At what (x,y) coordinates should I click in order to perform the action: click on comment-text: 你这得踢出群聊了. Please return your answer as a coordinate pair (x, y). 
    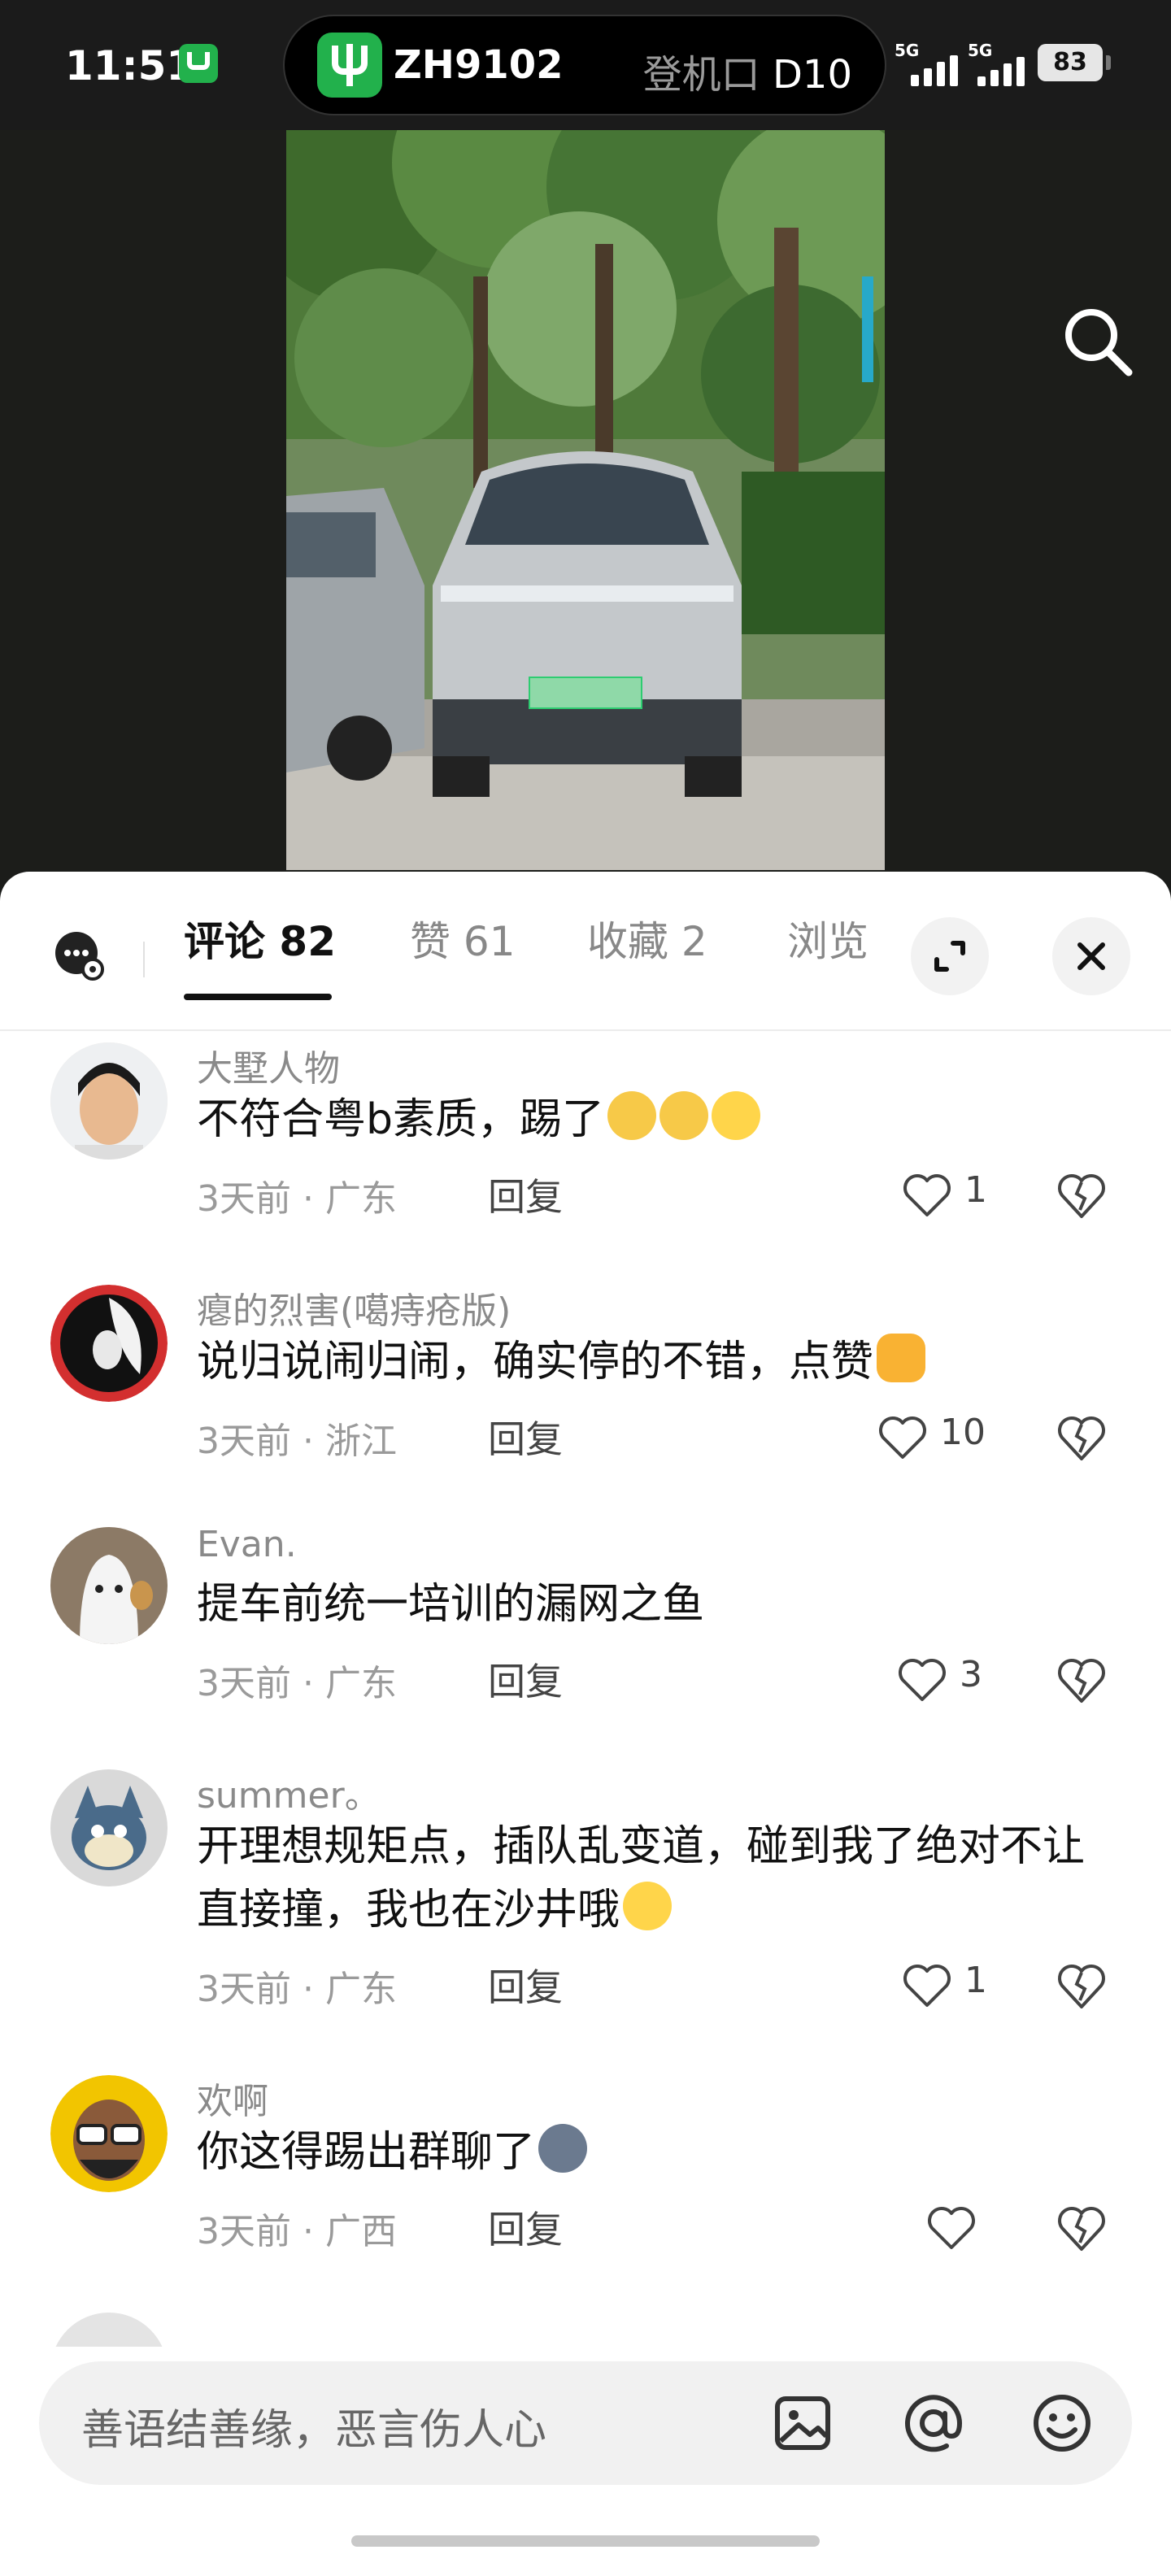
    Looking at the image, I should click on (657, 2152).